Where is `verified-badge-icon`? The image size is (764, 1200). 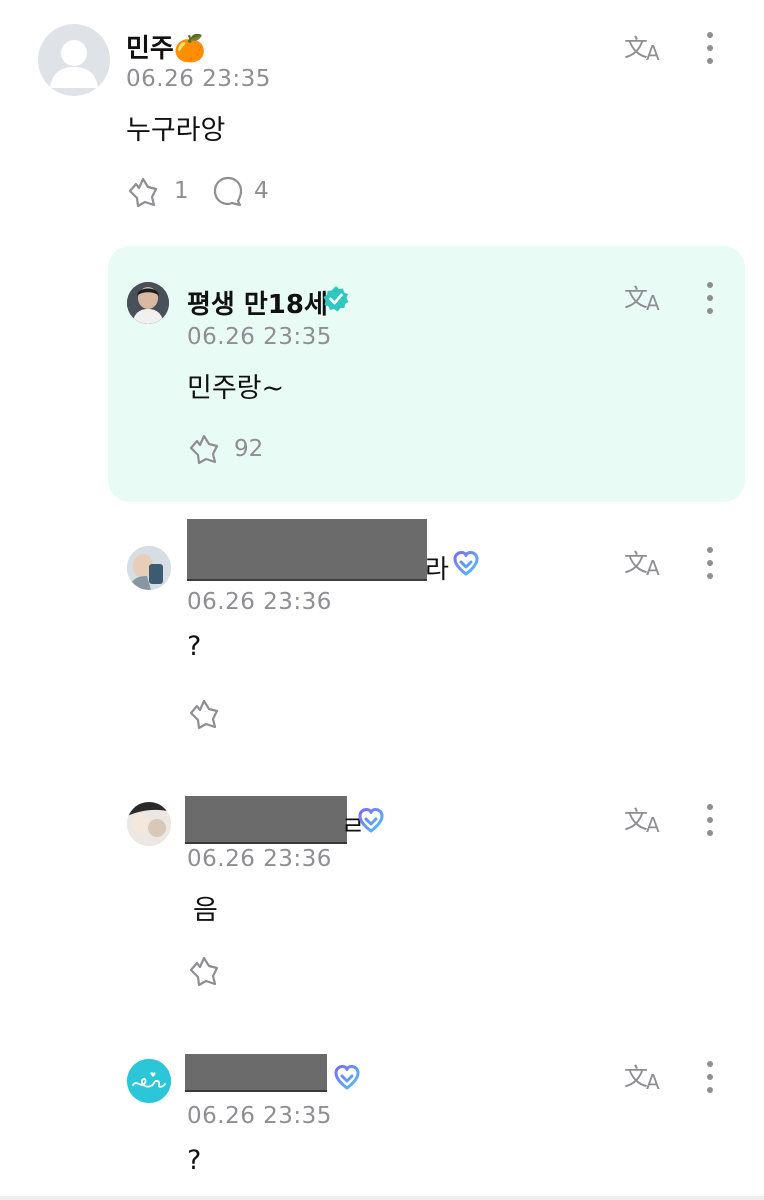 verified-badge-icon is located at coordinates (336, 299).